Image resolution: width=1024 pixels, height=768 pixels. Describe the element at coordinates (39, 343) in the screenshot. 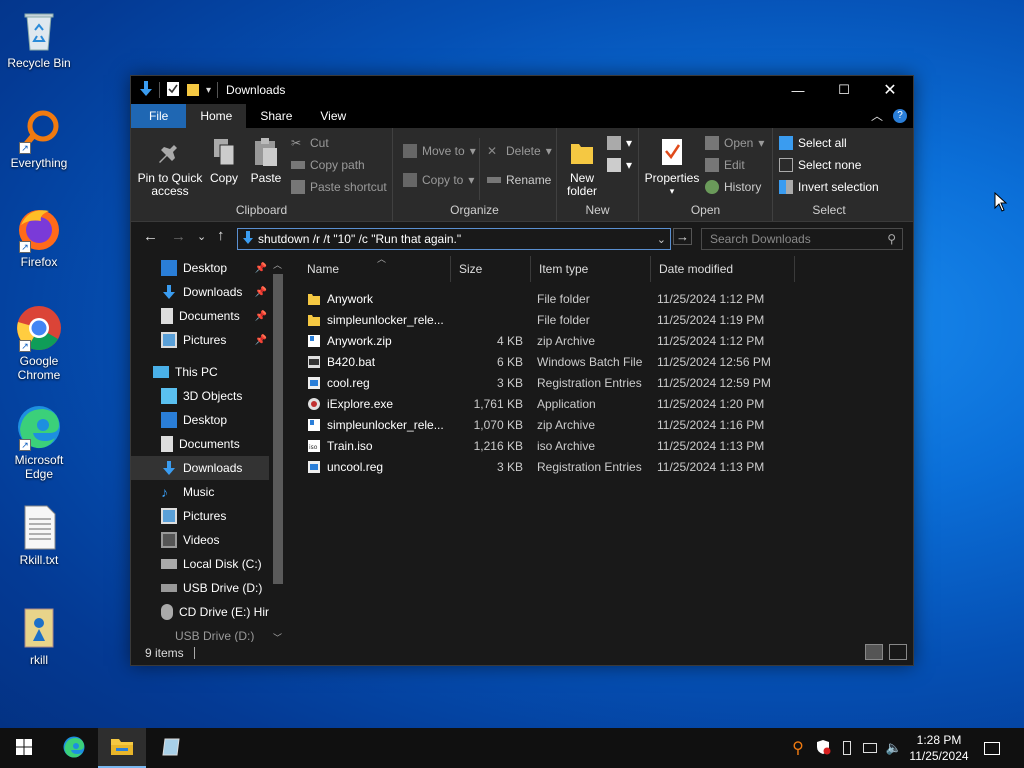

I see `desktop-icon-chrome: ↗ Google Chrome` at that location.